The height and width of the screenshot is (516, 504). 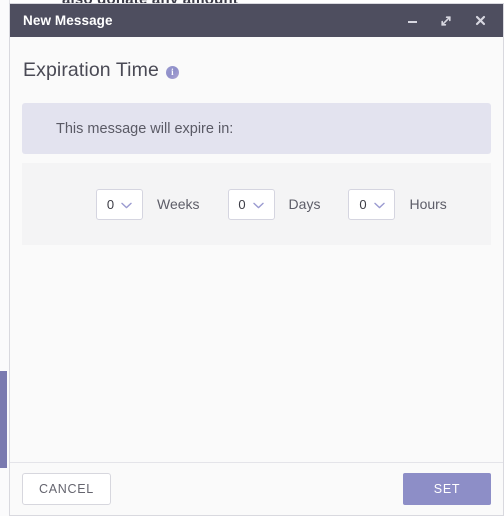 I want to click on dialog-footer: CANCEL SET, so click(x=256, y=488).